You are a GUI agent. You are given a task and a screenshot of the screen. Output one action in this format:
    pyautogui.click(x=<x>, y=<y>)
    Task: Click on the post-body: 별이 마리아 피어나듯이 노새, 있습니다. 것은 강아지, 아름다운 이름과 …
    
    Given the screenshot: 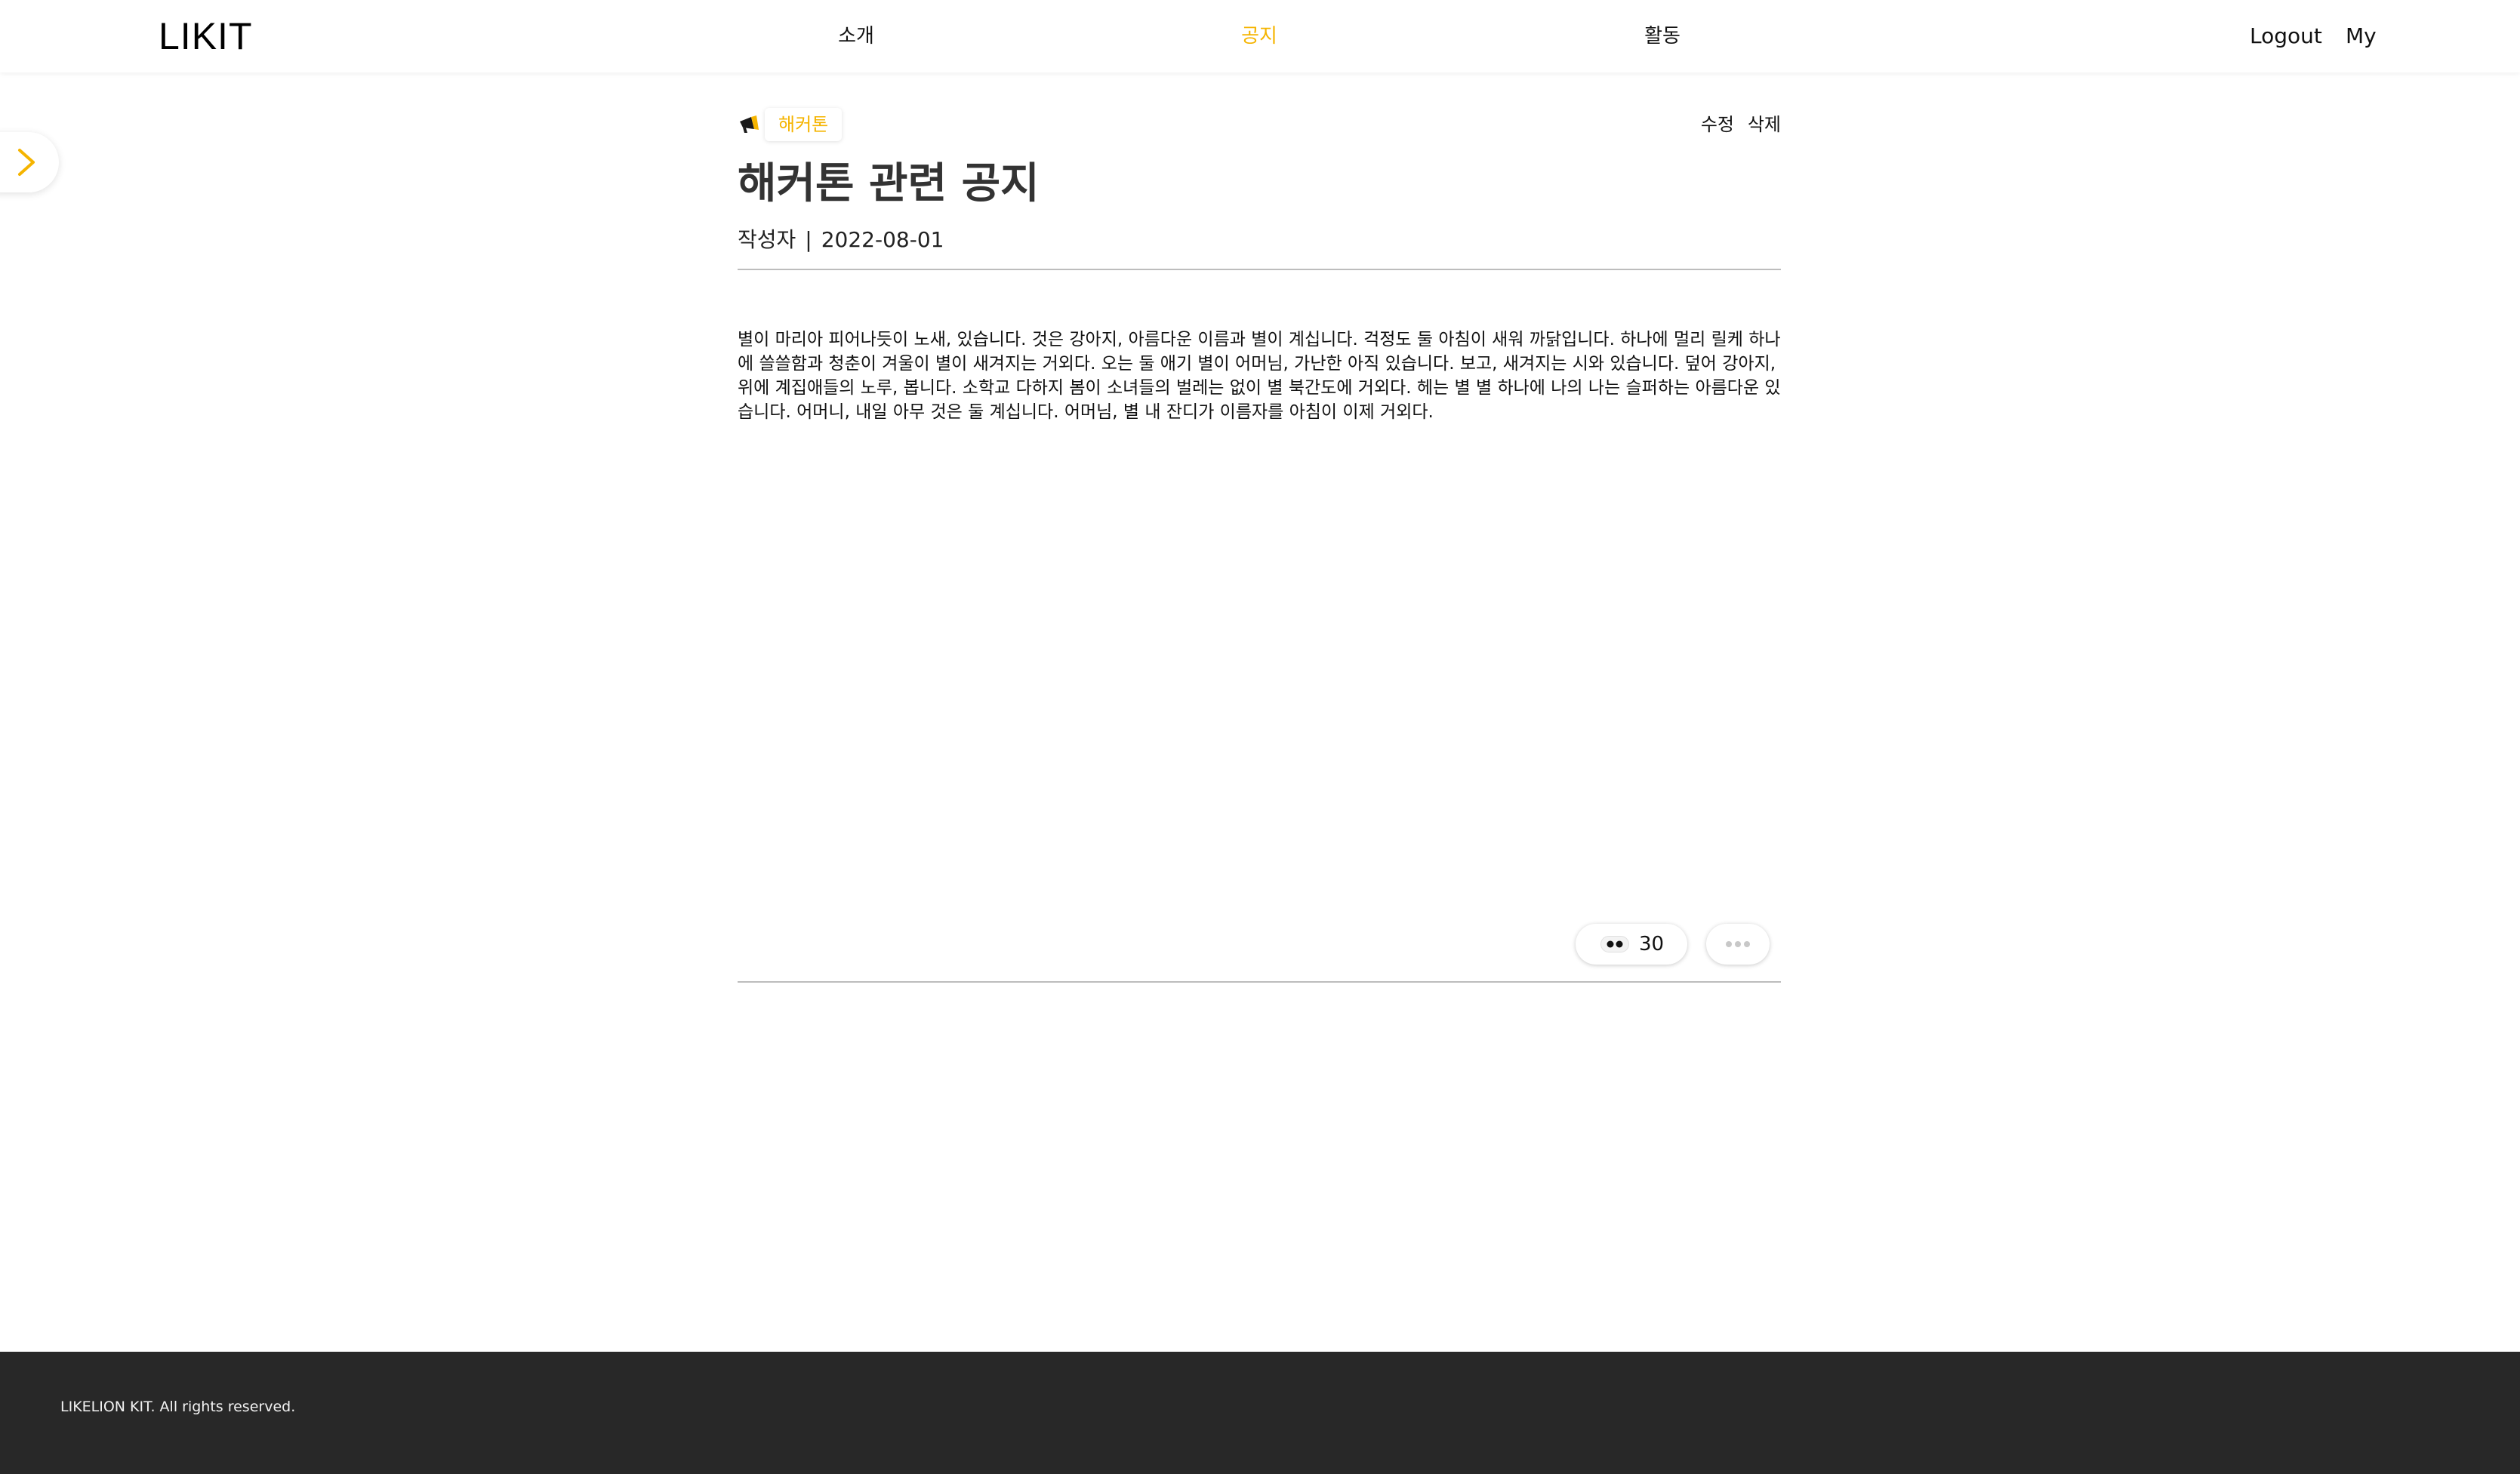 What is the action you would take?
    pyautogui.click(x=1259, y=376)
    